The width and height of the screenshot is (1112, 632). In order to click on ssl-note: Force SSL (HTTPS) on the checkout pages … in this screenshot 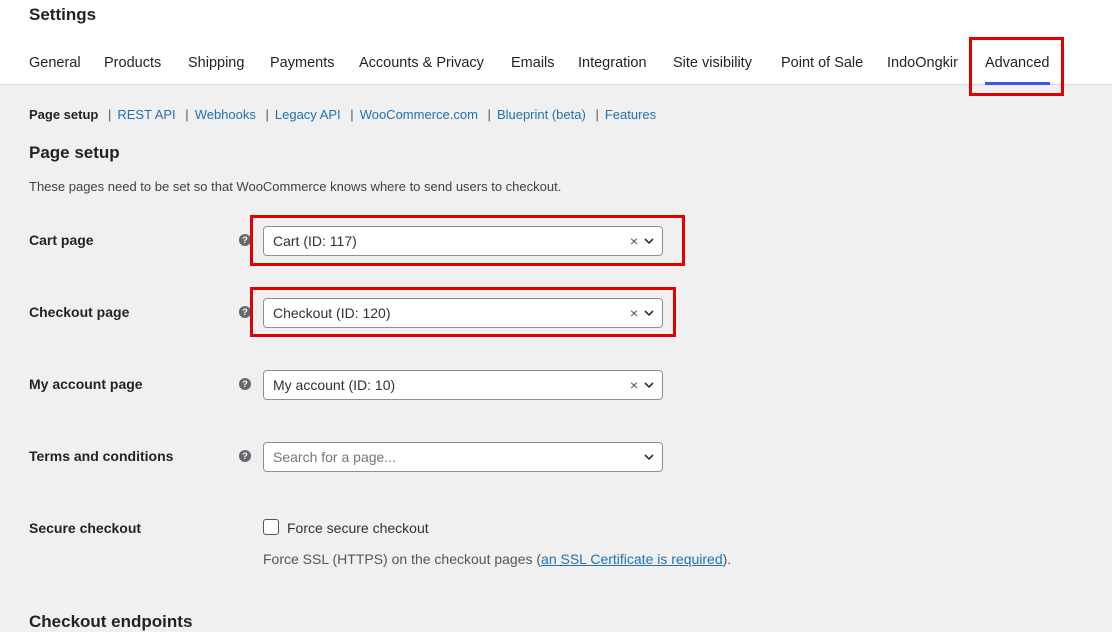, I will do `click(497, 559)`.